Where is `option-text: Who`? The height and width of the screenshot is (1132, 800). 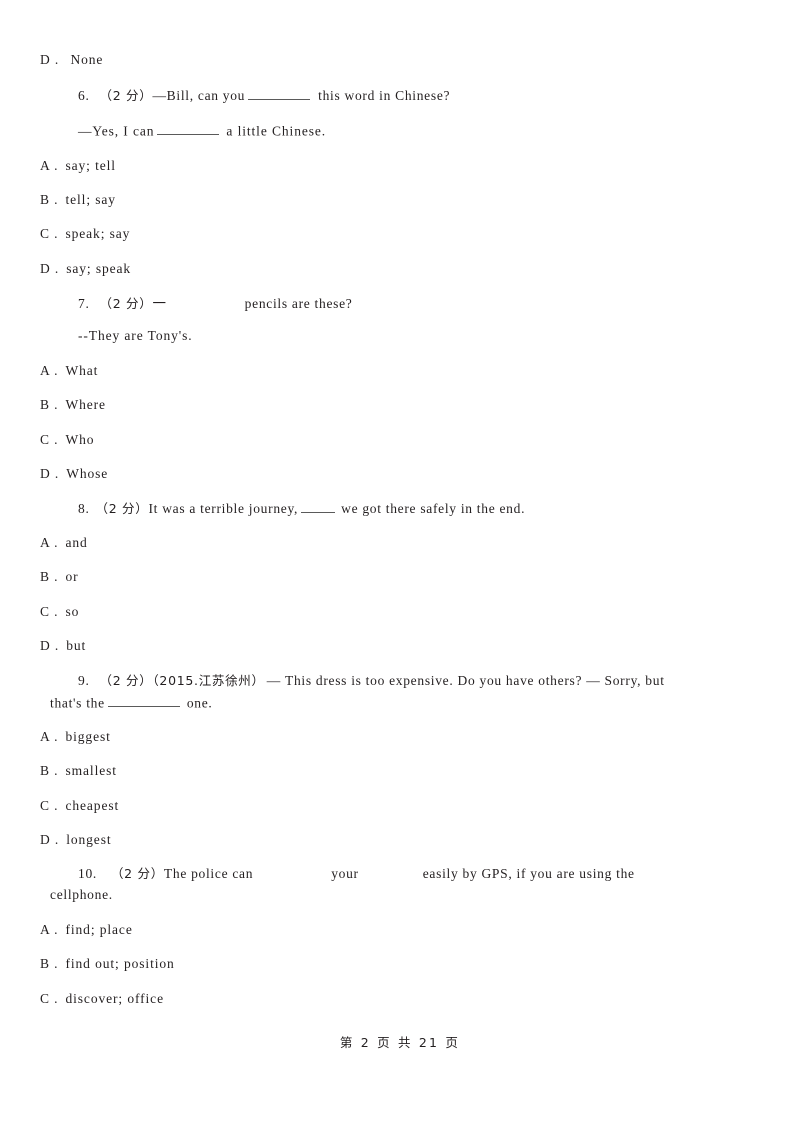
option-text: Who is located at coordinates (80, 439).